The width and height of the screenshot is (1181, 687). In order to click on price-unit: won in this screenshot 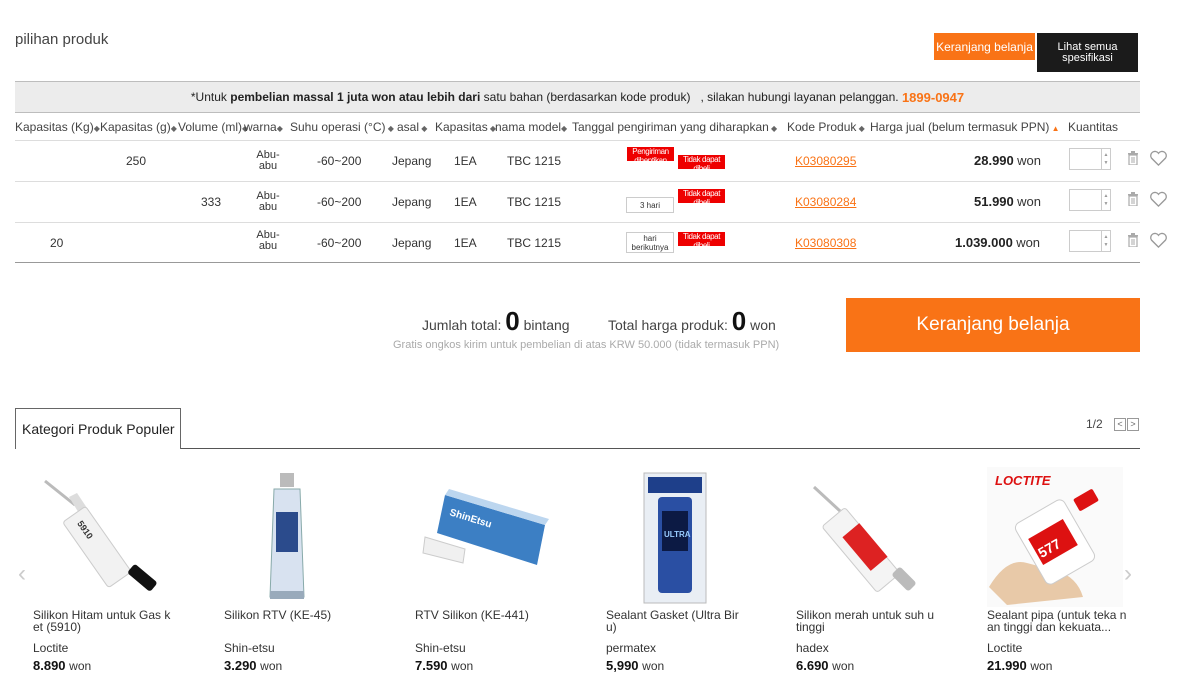, I will do `click(763, 325)`.